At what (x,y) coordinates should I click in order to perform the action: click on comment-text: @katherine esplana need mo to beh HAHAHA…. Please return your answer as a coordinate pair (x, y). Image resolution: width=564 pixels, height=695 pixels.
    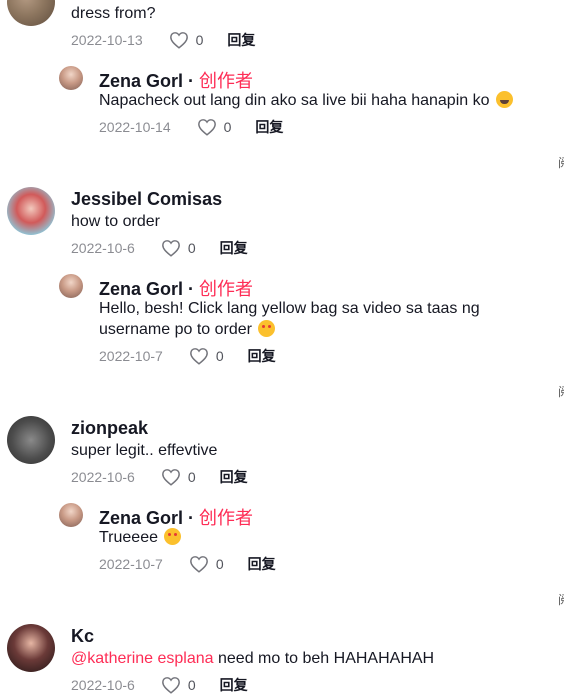
    Looking at the image, I should click on (252, 658).